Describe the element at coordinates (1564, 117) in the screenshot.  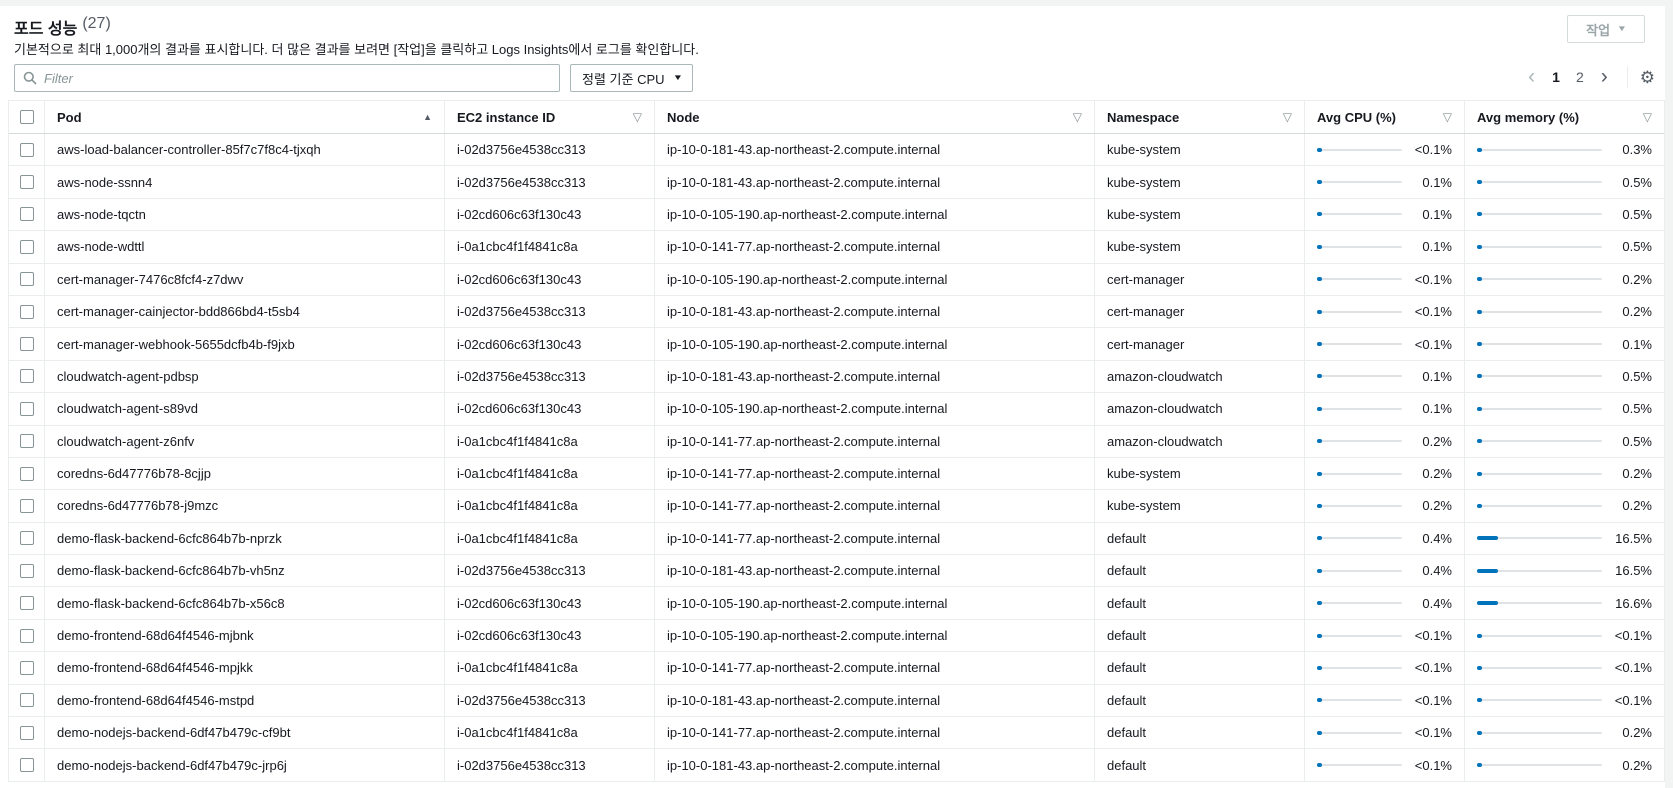
I see `column-header-avg-memory: Avg memory (%) ▽` at that location.